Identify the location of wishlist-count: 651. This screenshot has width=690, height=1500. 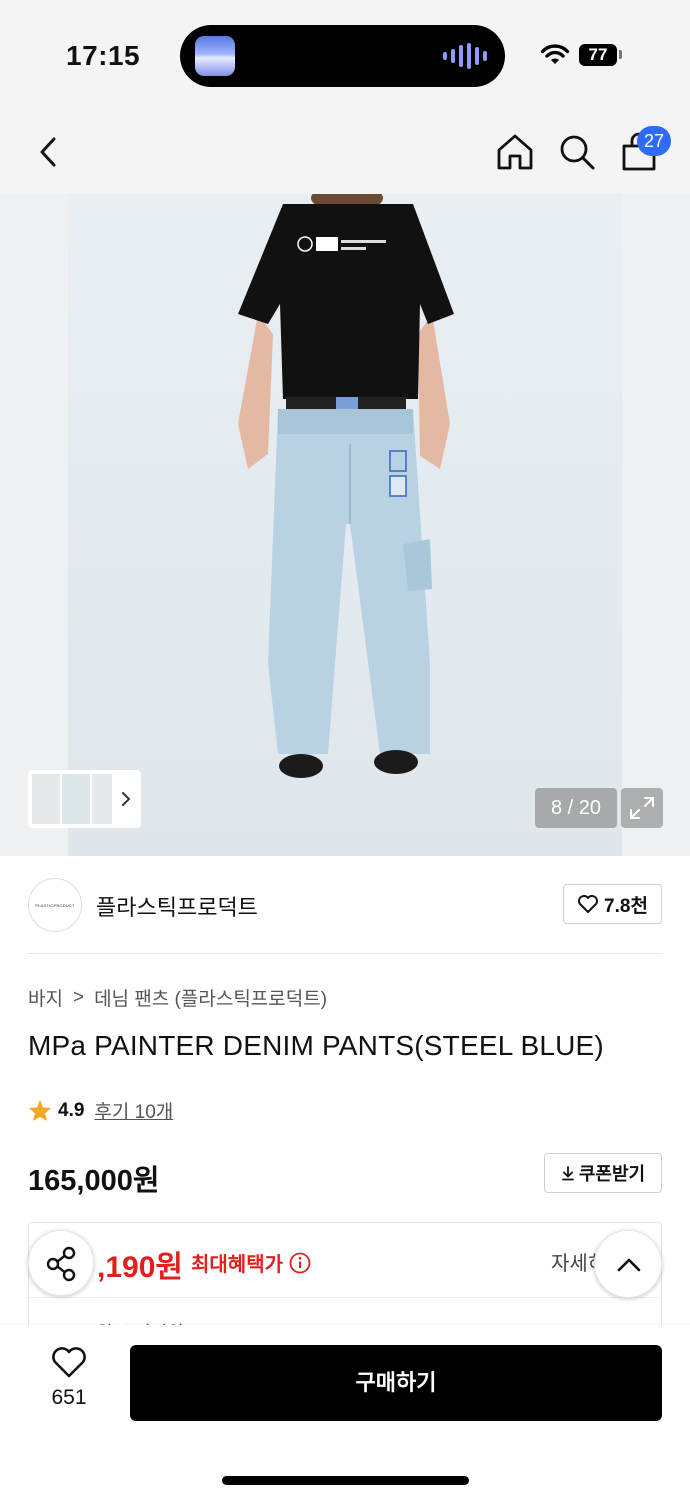
(69, 1397).